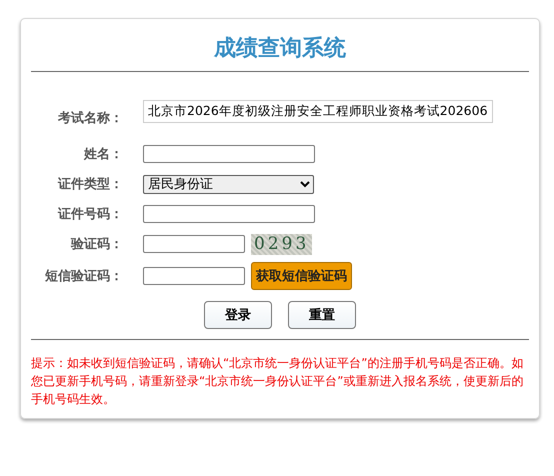 The width and height of the screenshot is (554, 476). I want to click on field-label: 短信验证码：, so click(83, 276).